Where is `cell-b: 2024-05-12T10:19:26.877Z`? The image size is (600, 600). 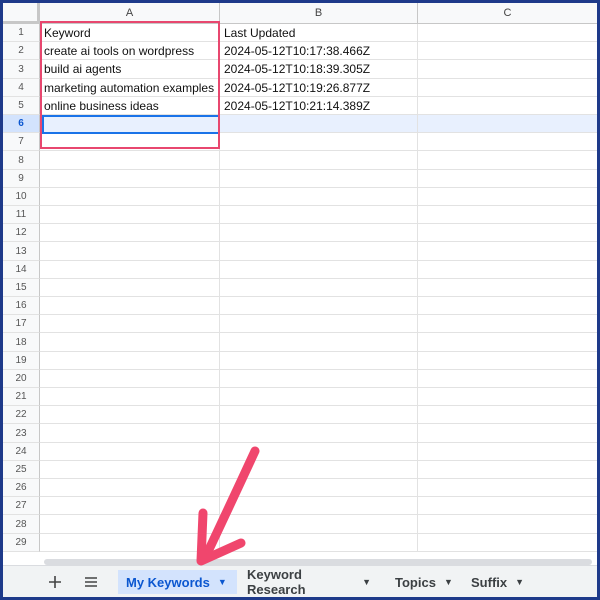
cell-b: 2024-05-12T10:19:26.877Z is located at coordinates (319, 88).